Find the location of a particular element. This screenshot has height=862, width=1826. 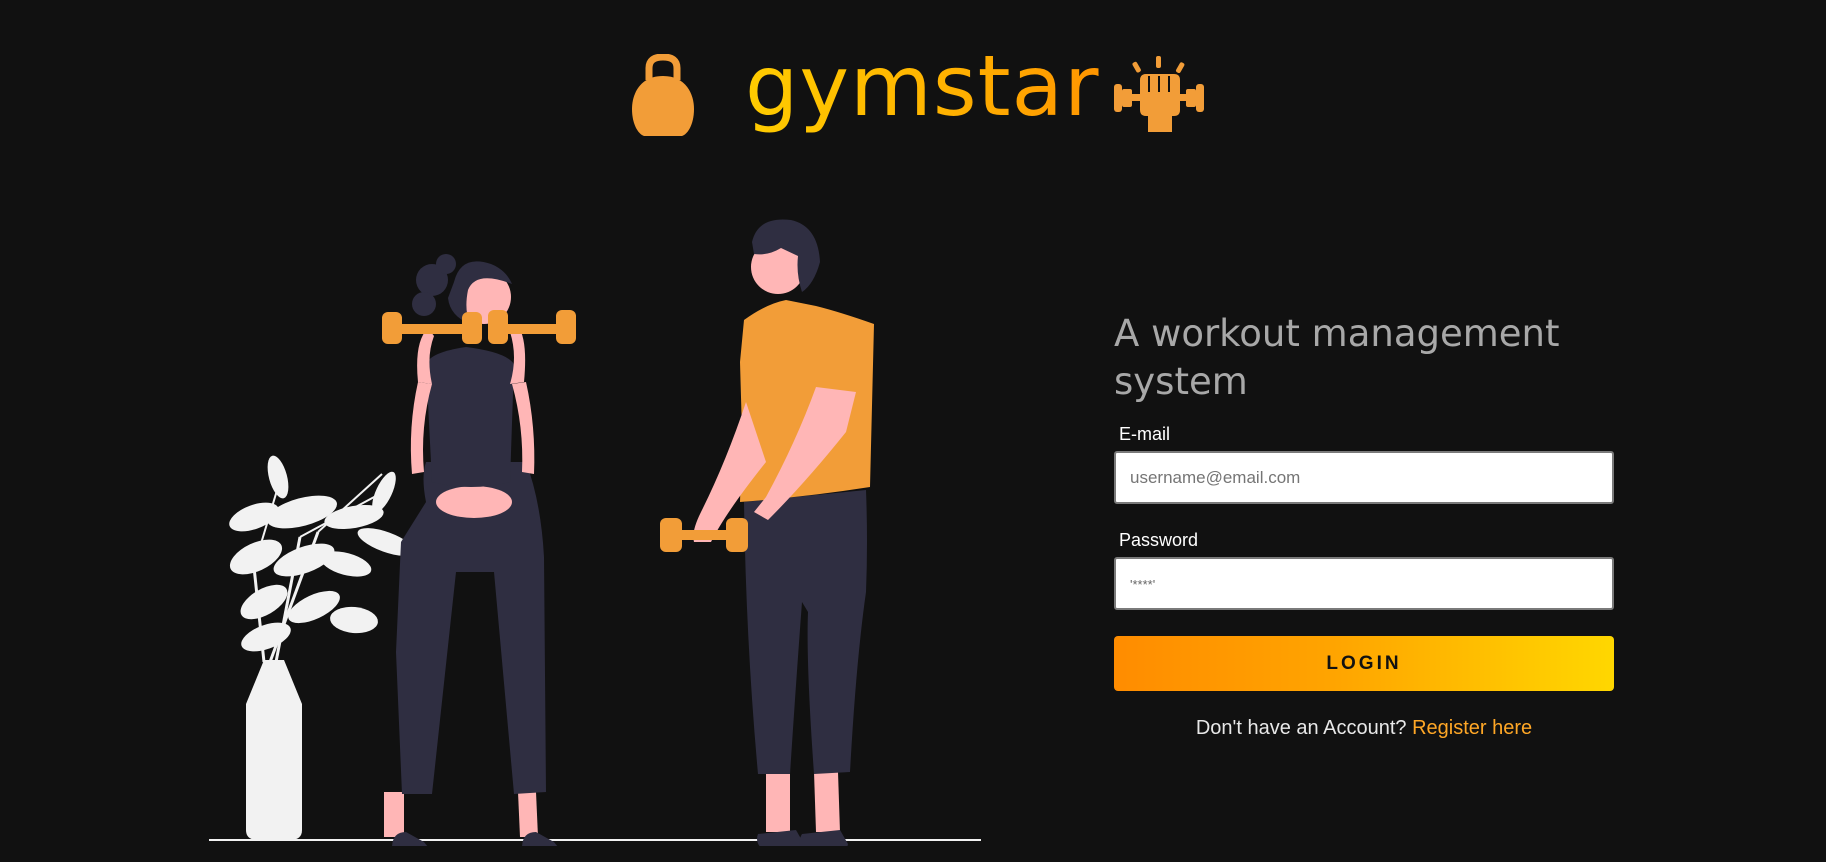

man-figure is located at coordinates (767, 532).